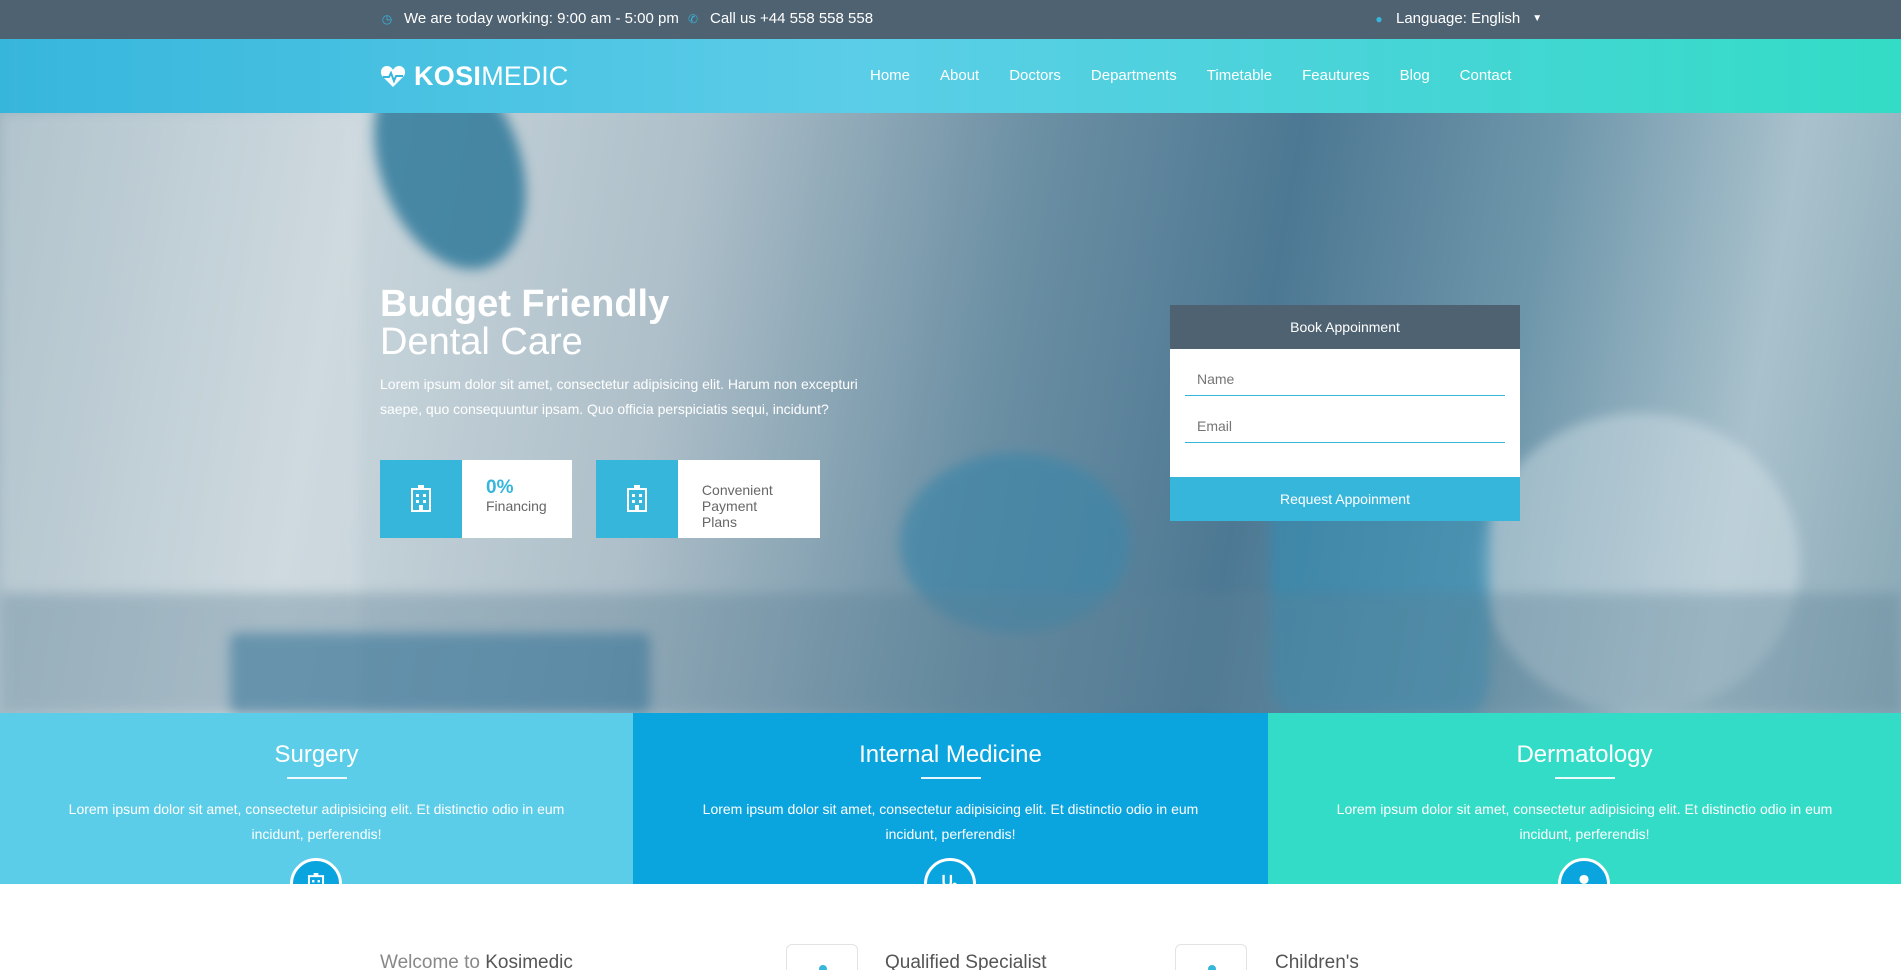 The image size is (1901, 970). Describe the element at coordinates (1345, 425) in the screenshot. I see `email-input` at that location.